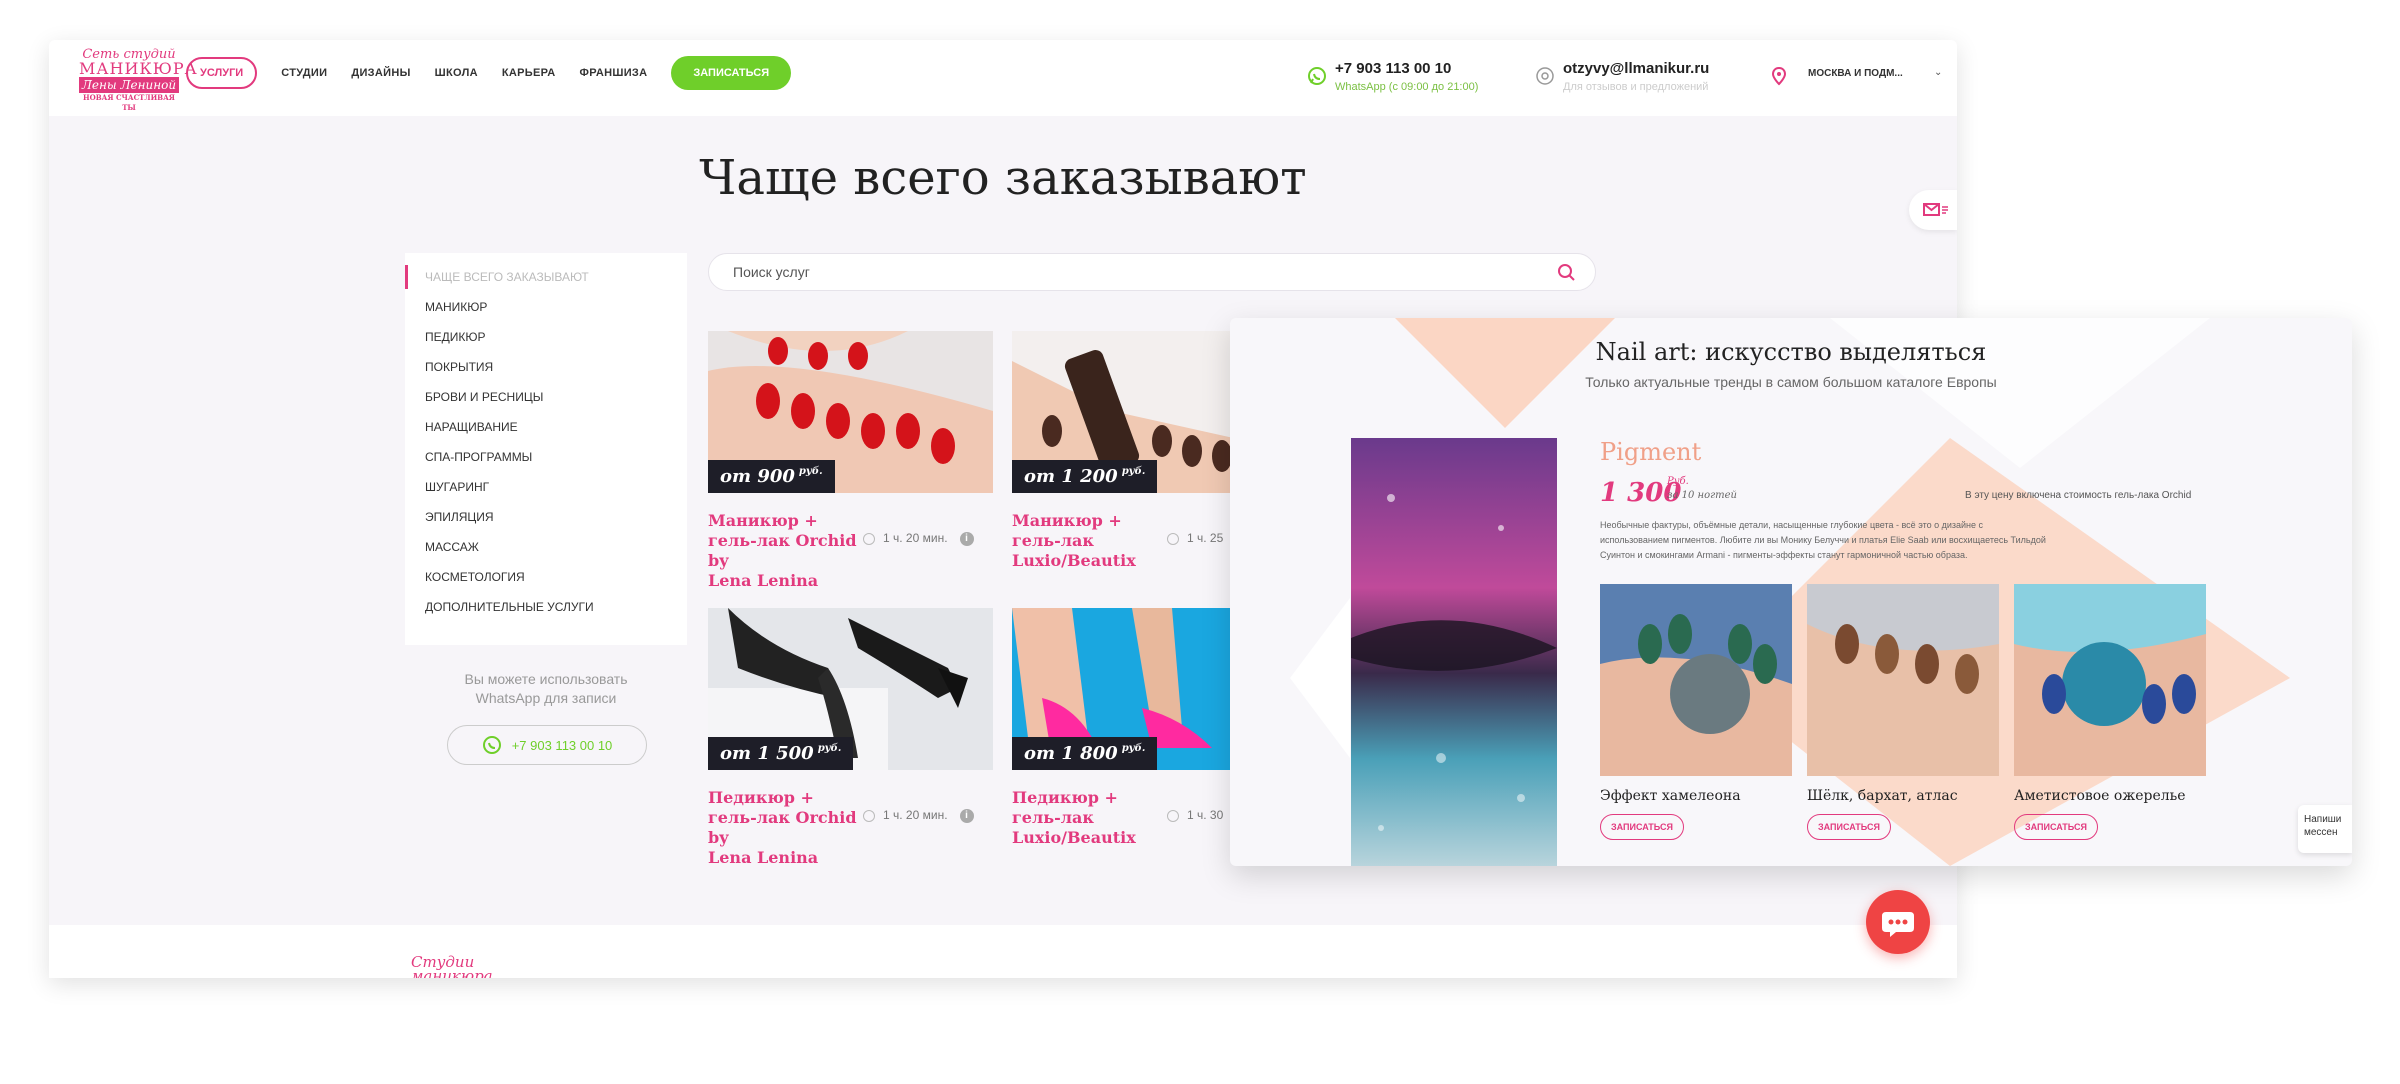 This screenshot has height=1084, width=2400. Describe the element at coordinates (1779, 76) in the screenshot. I see `location-icon` at that location.